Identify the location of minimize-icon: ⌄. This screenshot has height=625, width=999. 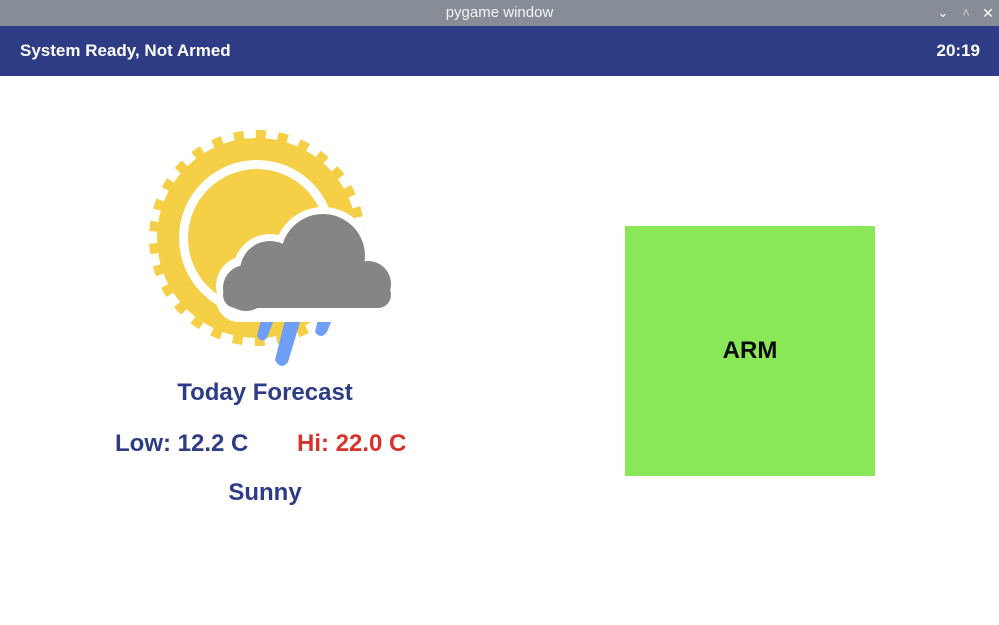
(943, 13).